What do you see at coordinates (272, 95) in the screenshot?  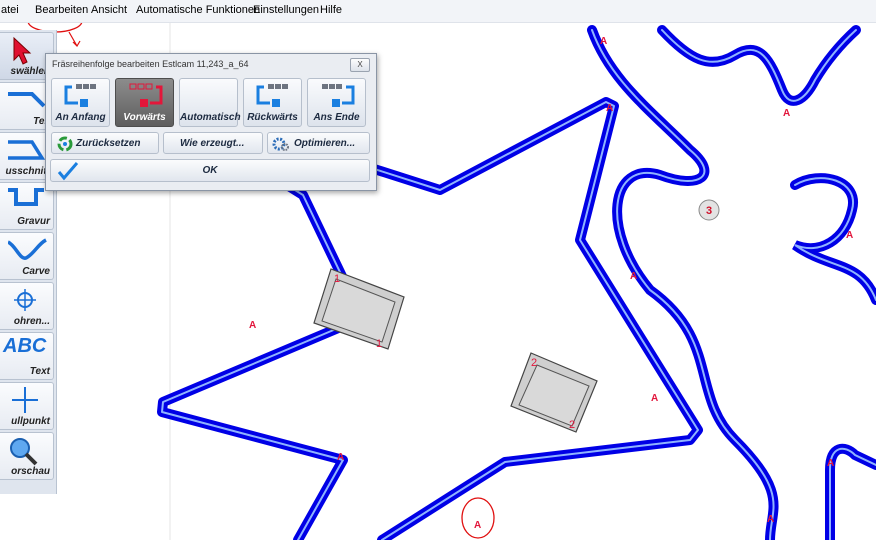 I see `backward-icon` at bounding box center [272, 95].